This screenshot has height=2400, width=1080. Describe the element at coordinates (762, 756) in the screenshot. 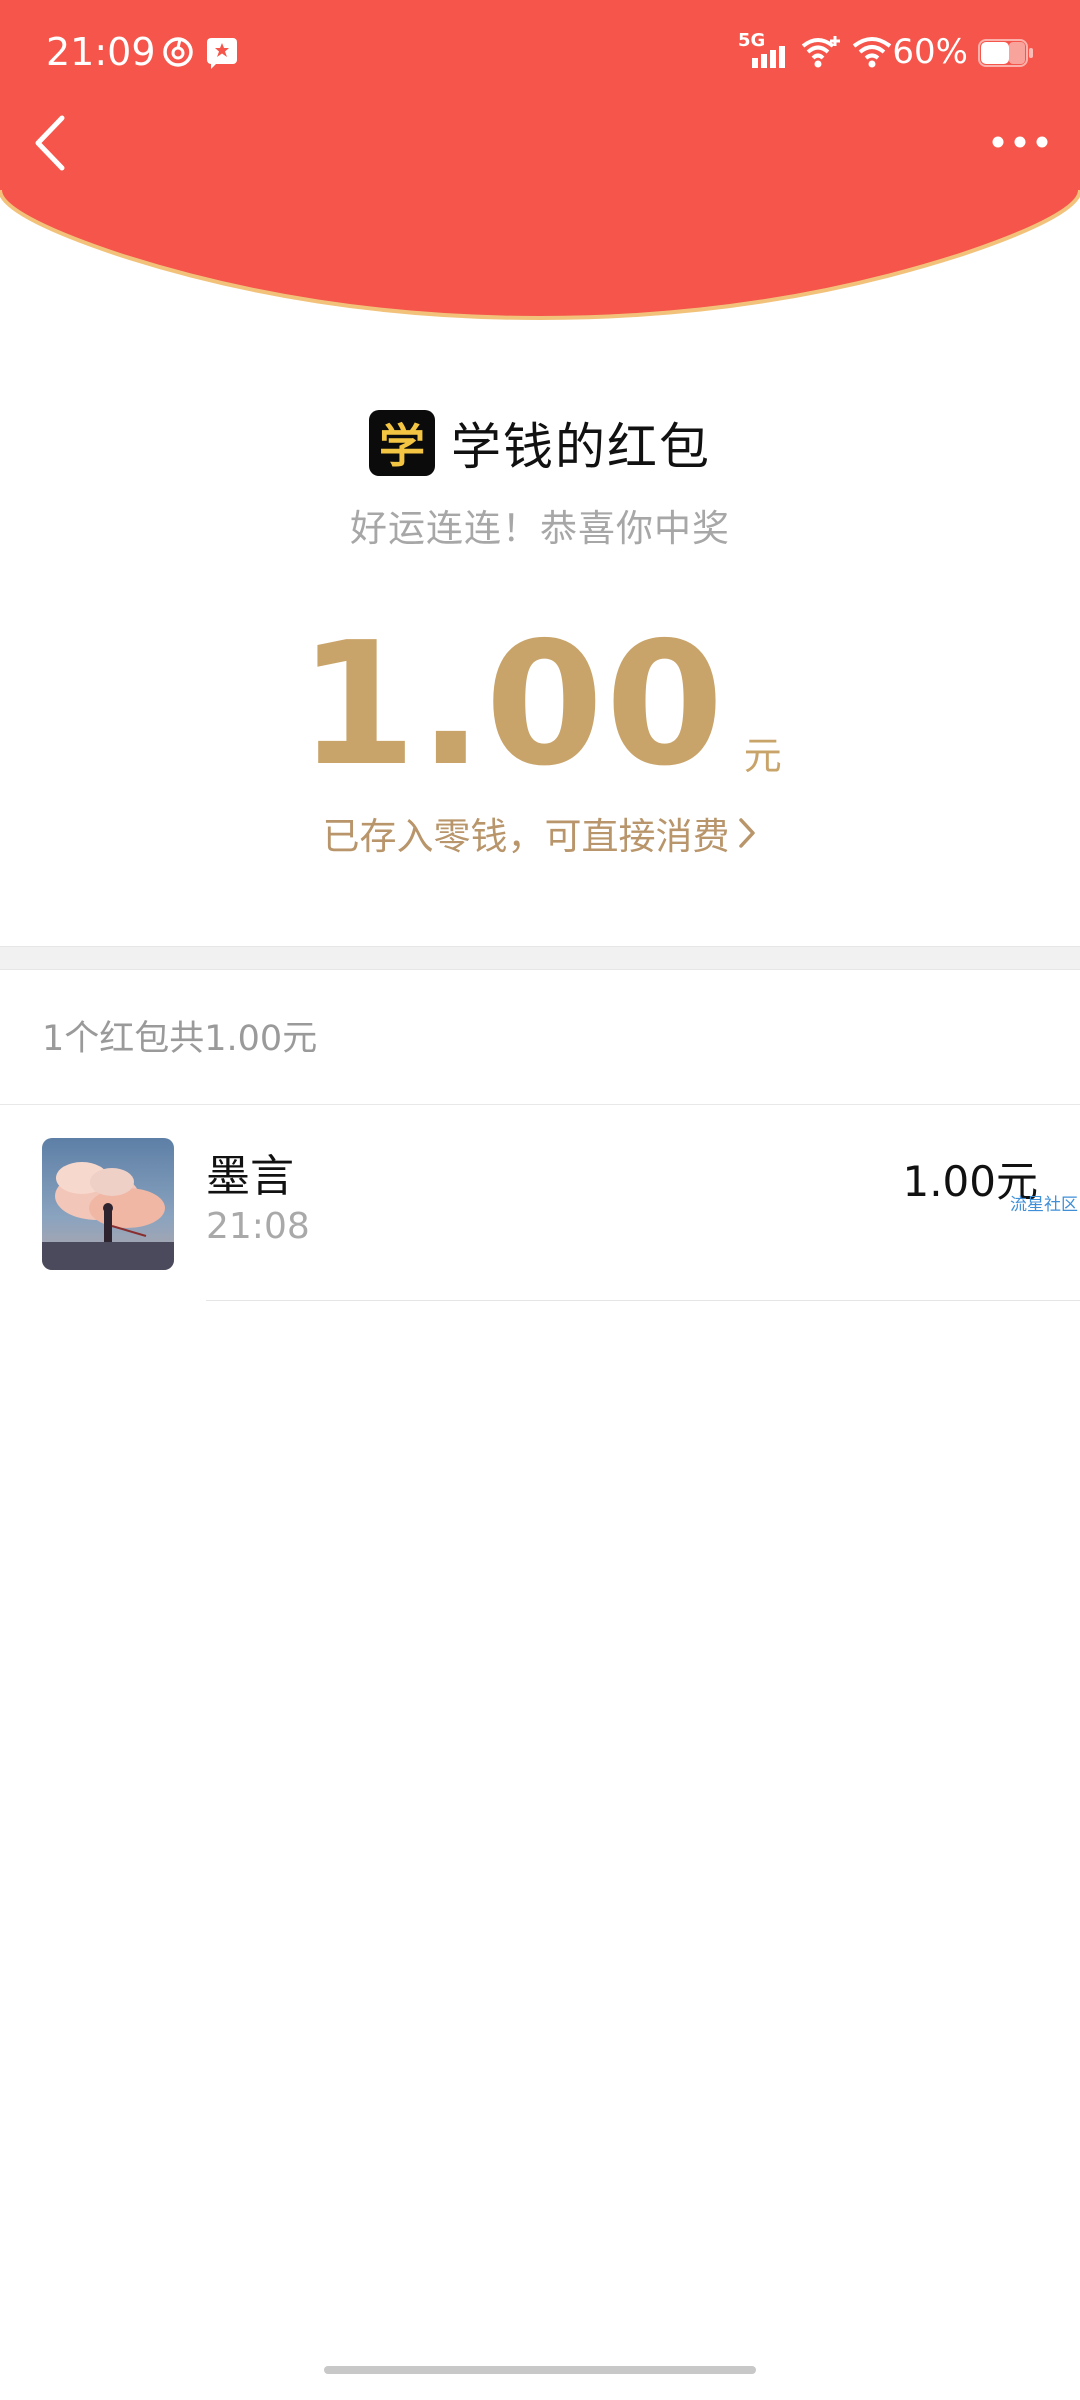

I see `amount-unit: 元` at that location.